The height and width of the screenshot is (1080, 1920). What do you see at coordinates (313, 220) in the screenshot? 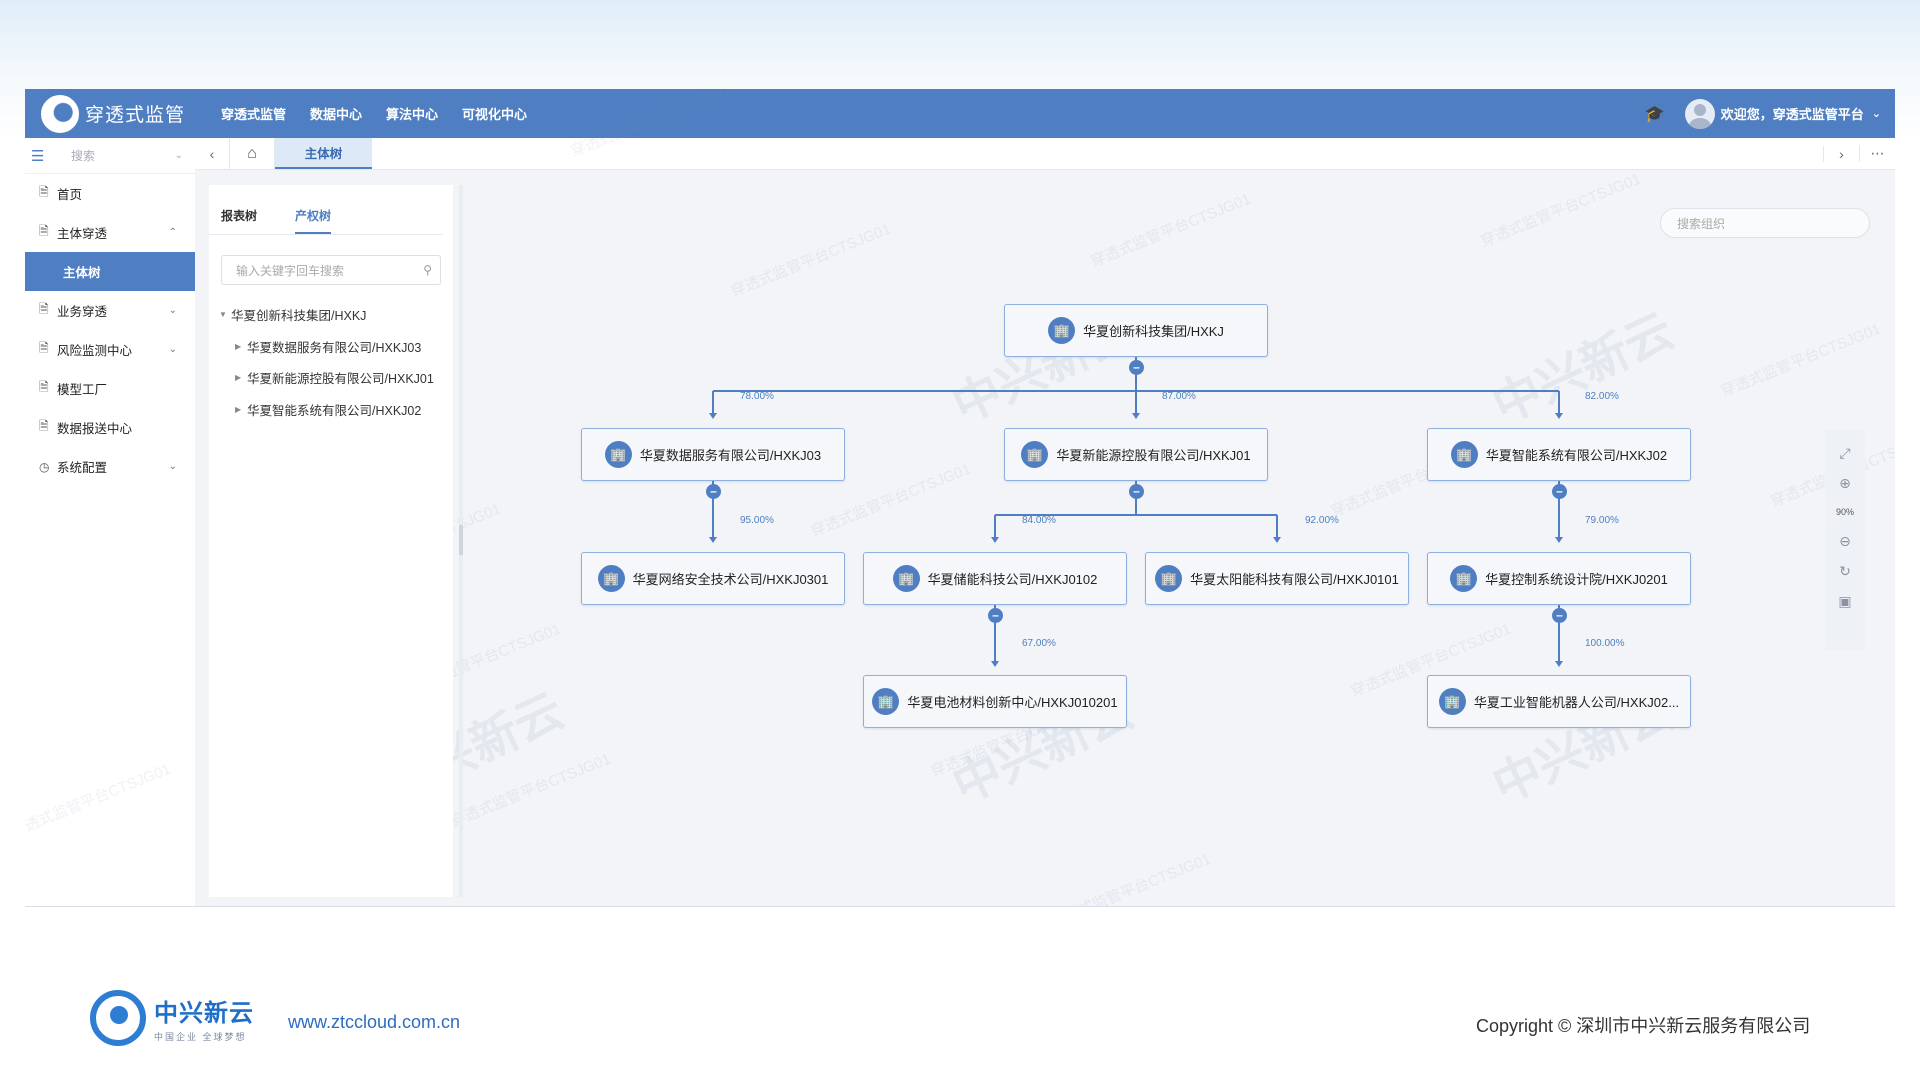
I see `tab-equity-tree: 产权树` at bounding box center [313, 220].